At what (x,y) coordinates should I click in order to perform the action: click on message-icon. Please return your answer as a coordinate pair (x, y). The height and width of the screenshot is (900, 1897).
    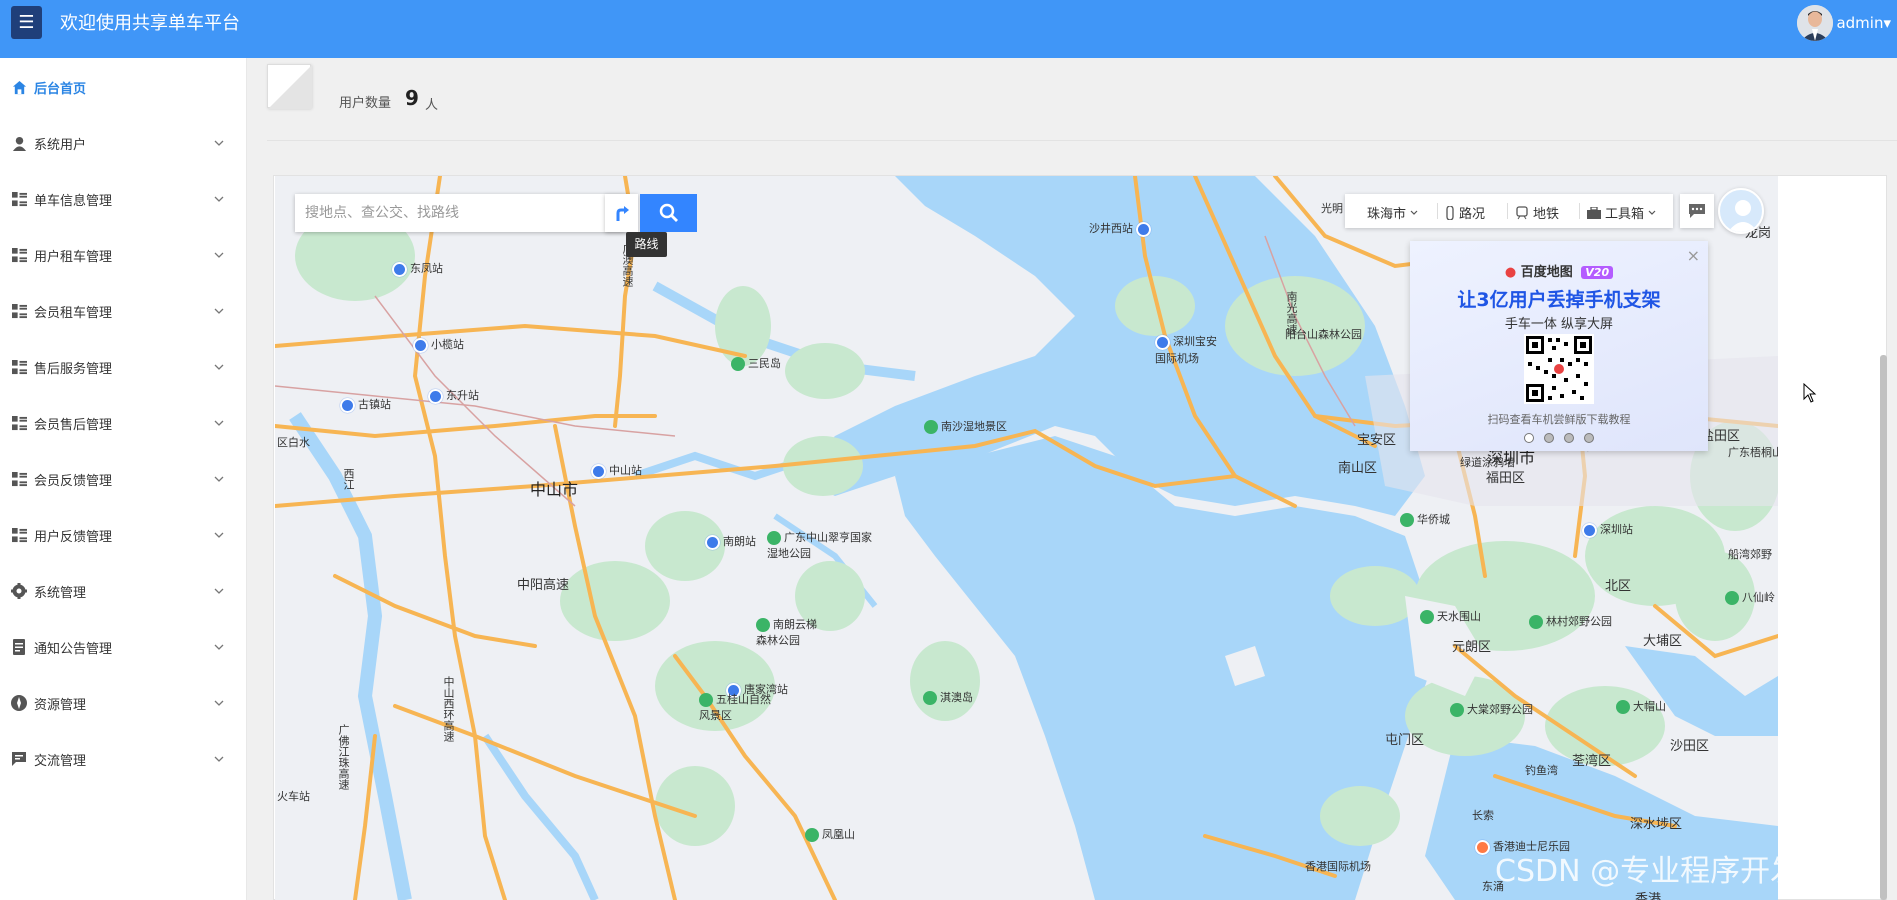
    Looking at the image, I should click on (1697, 211).